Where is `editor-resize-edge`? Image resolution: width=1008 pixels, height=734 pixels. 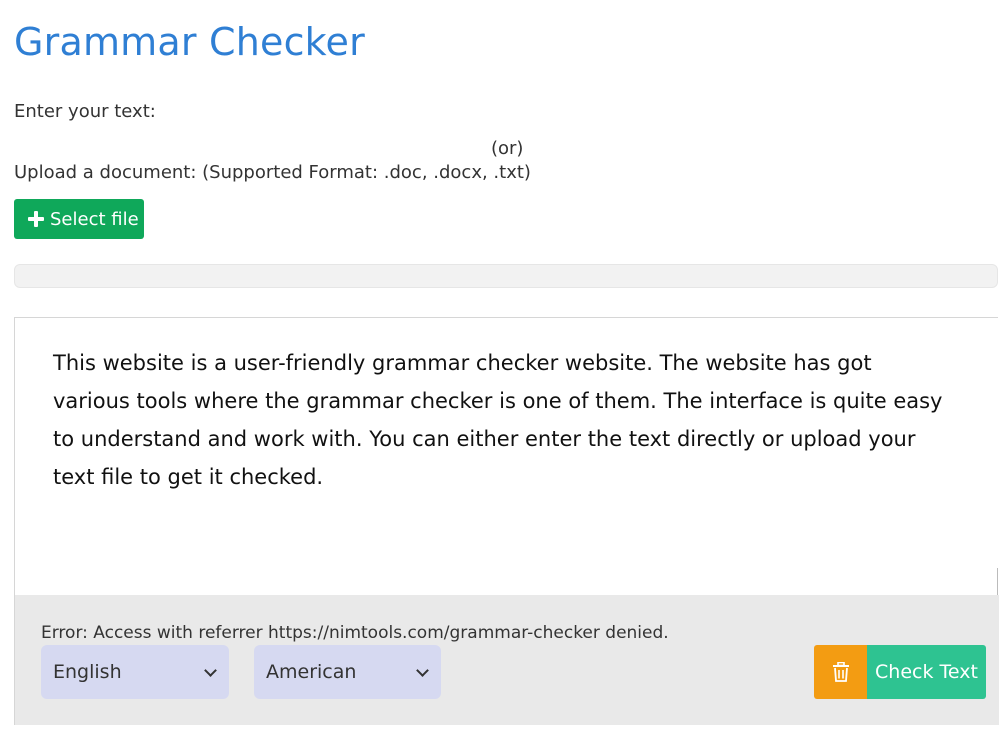
editor-resize-edge is located at coordinates (997, 582).